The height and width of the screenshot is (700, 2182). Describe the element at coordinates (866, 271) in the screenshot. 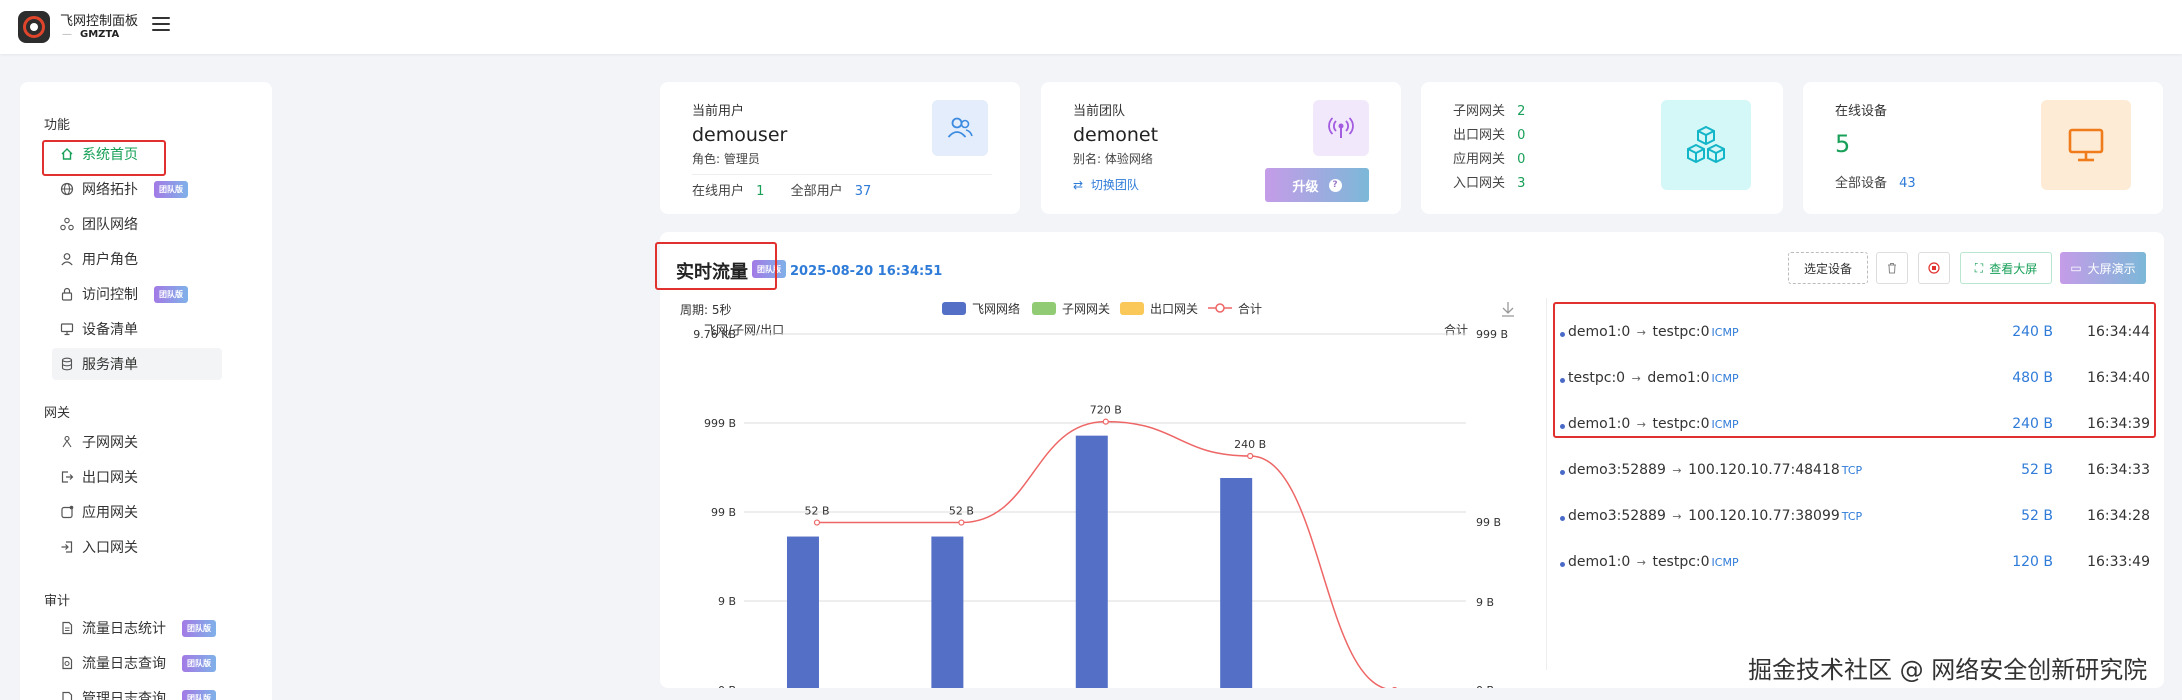

I see `traffic-datetime: 2025-08-20 16:34:51` at that location.